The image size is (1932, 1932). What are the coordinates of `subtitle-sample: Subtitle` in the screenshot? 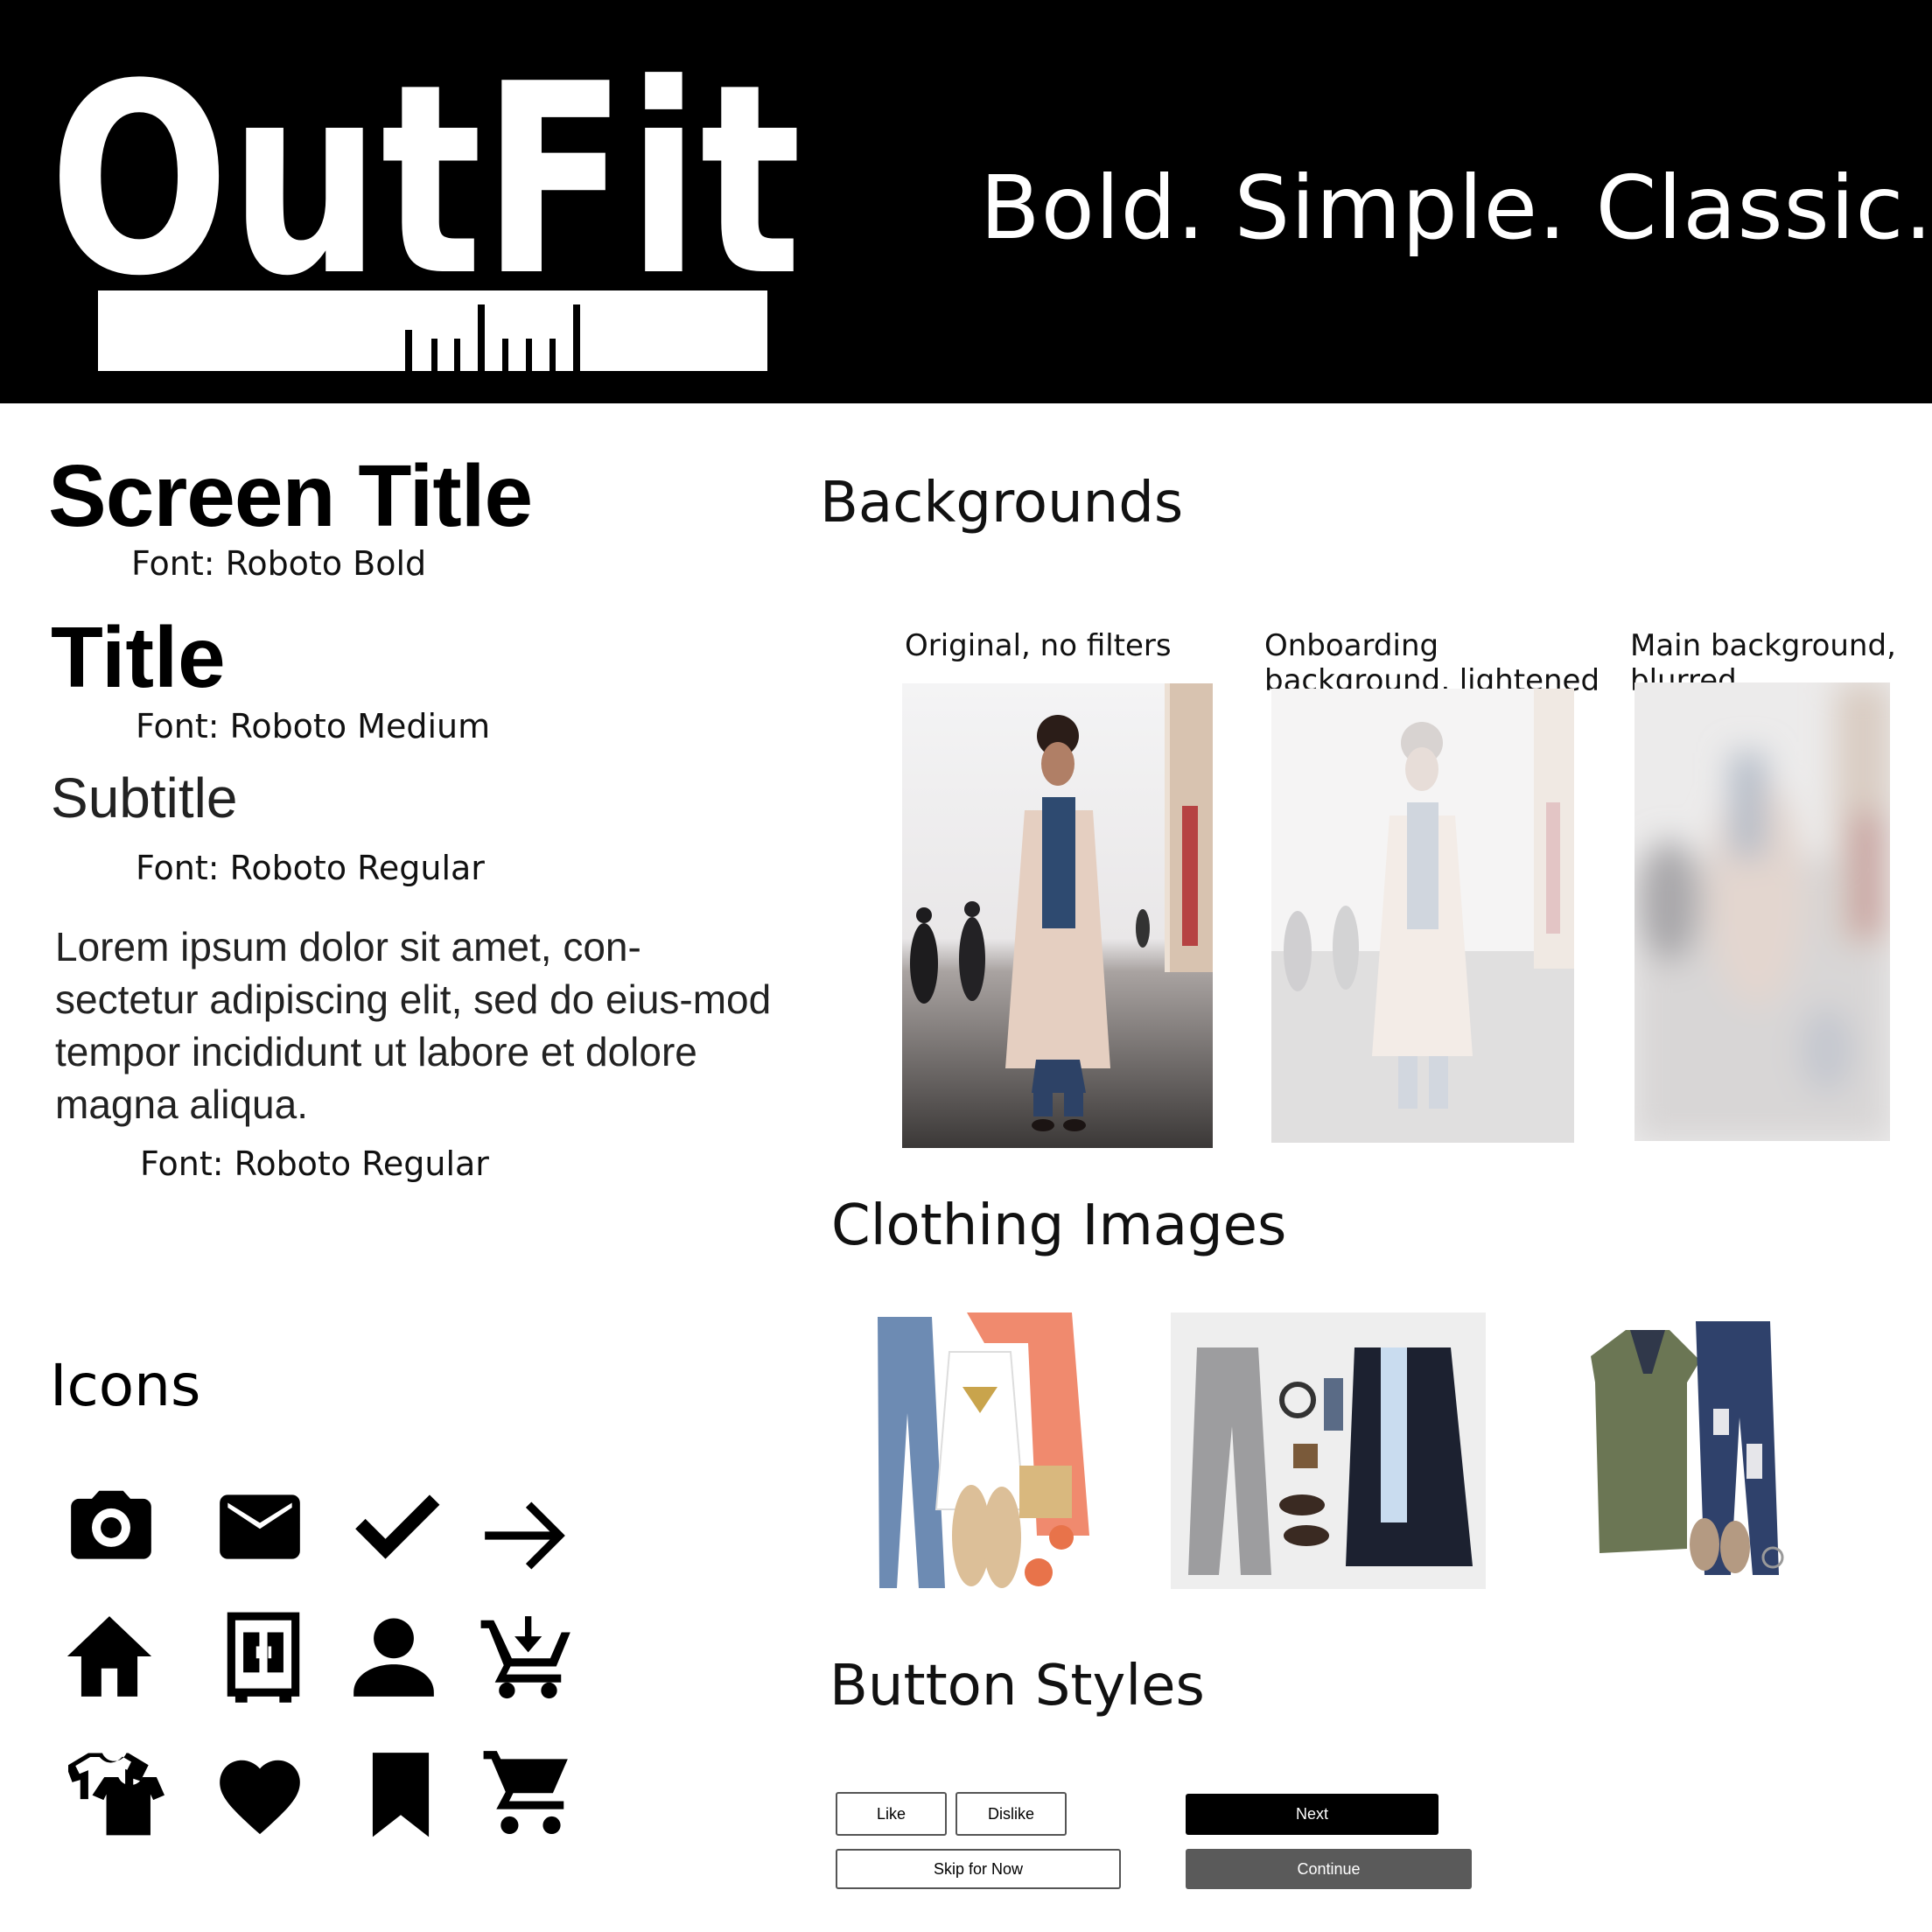 It's located at (144, 798).